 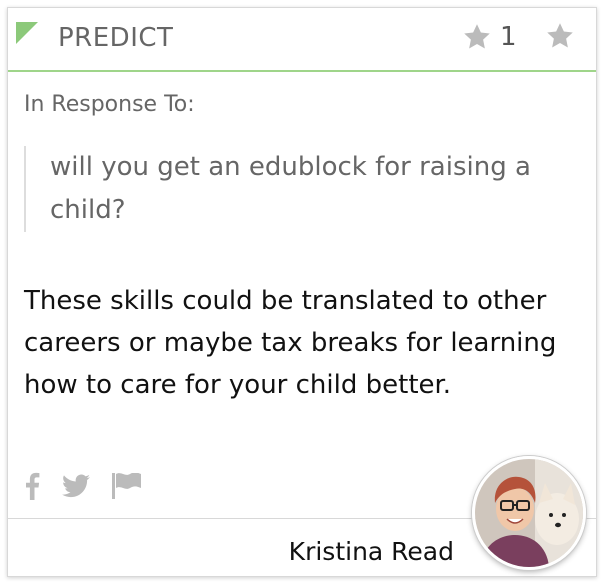 What do you see at coordinates (560, 36) in the screenshot?
I see `favorite-star-icon` at bounding box center [560, 36].